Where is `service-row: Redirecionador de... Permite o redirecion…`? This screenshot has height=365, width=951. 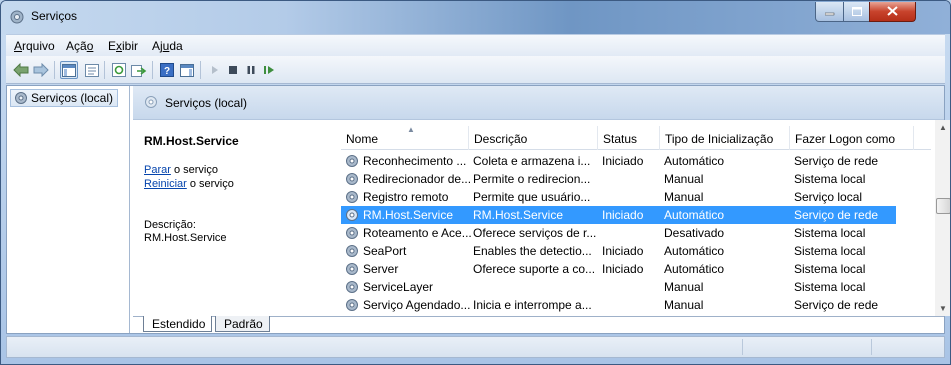 service-row: Redirecionador de... Permite o redirecion… is located at coordinates (618, 179).